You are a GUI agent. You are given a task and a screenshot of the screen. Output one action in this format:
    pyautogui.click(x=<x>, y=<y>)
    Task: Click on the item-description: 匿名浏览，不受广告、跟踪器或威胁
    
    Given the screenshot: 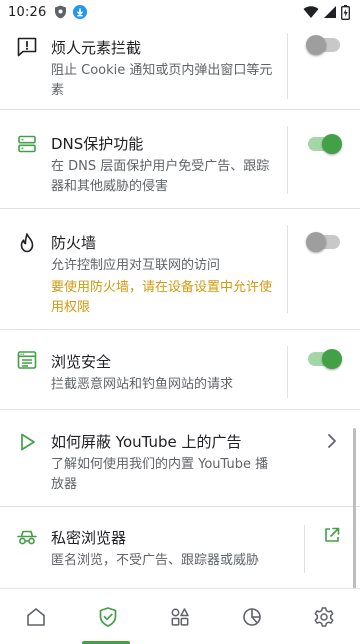 What is the action you would take?
    pyautogui.click(x=155, y=560)
    